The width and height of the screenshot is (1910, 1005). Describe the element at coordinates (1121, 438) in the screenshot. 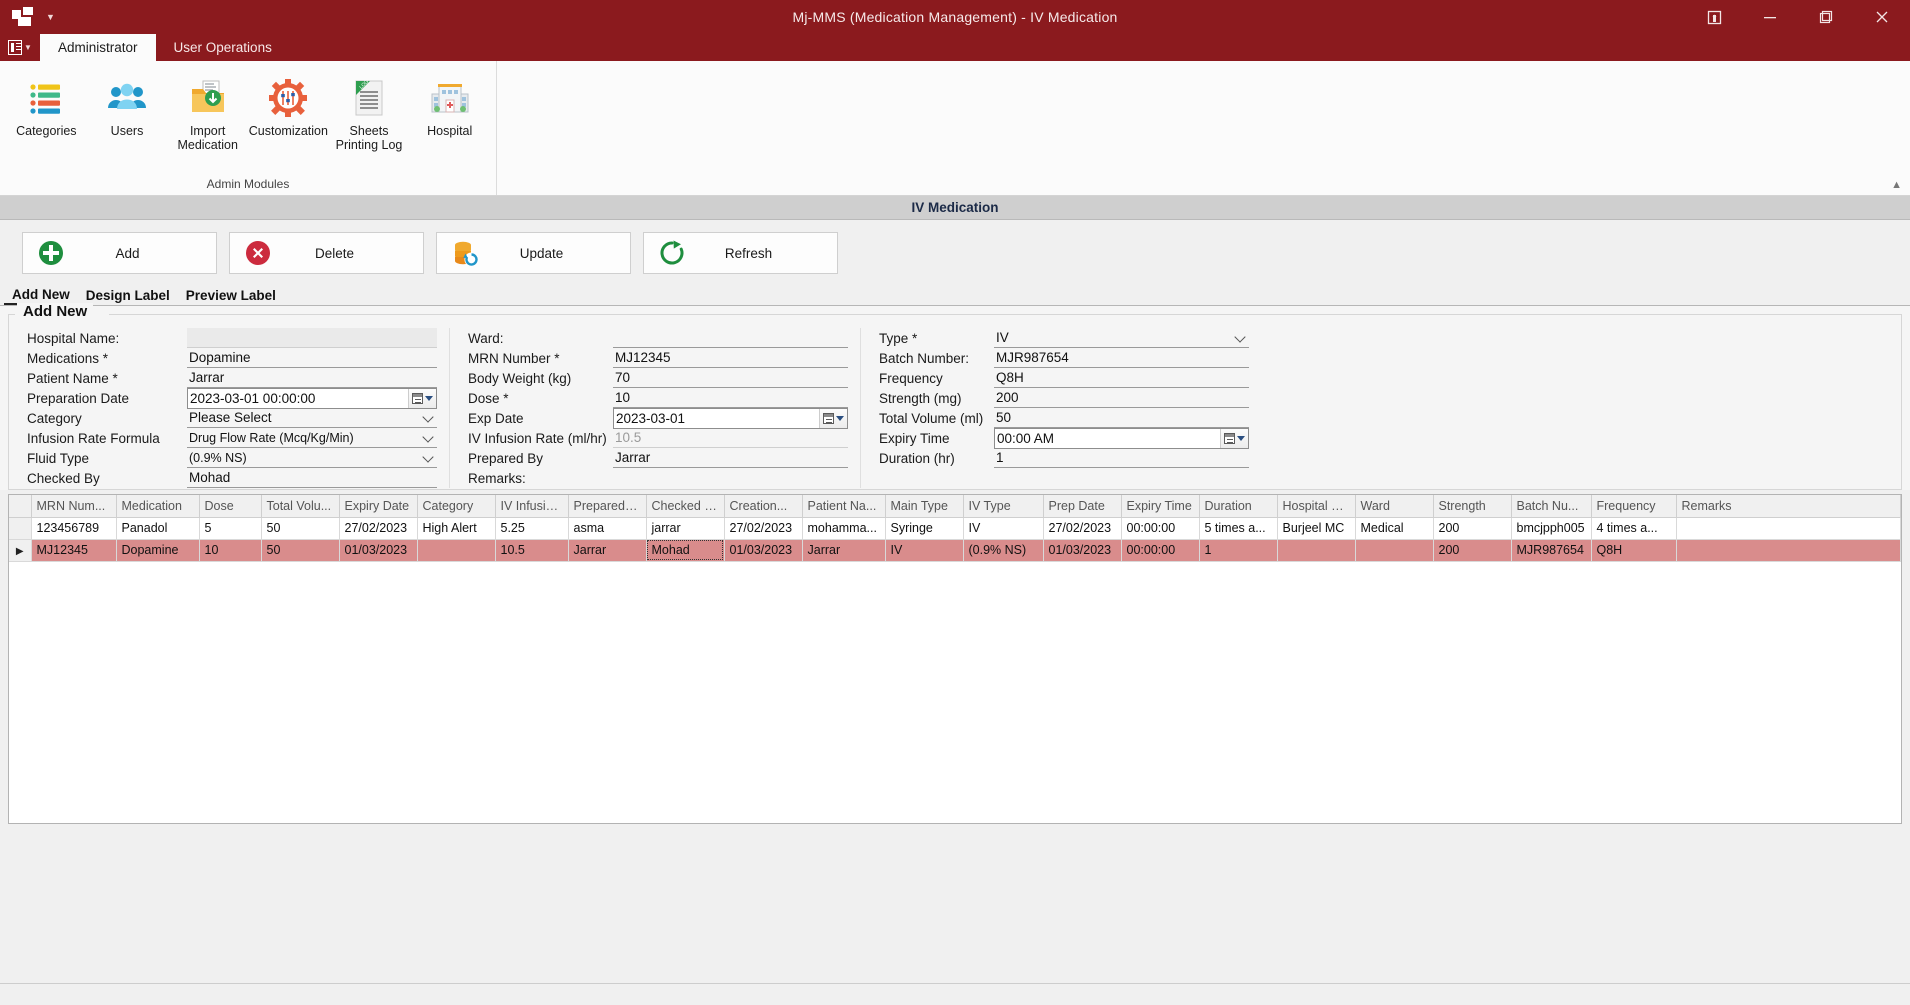

I see `expiry-time-input` at that location.